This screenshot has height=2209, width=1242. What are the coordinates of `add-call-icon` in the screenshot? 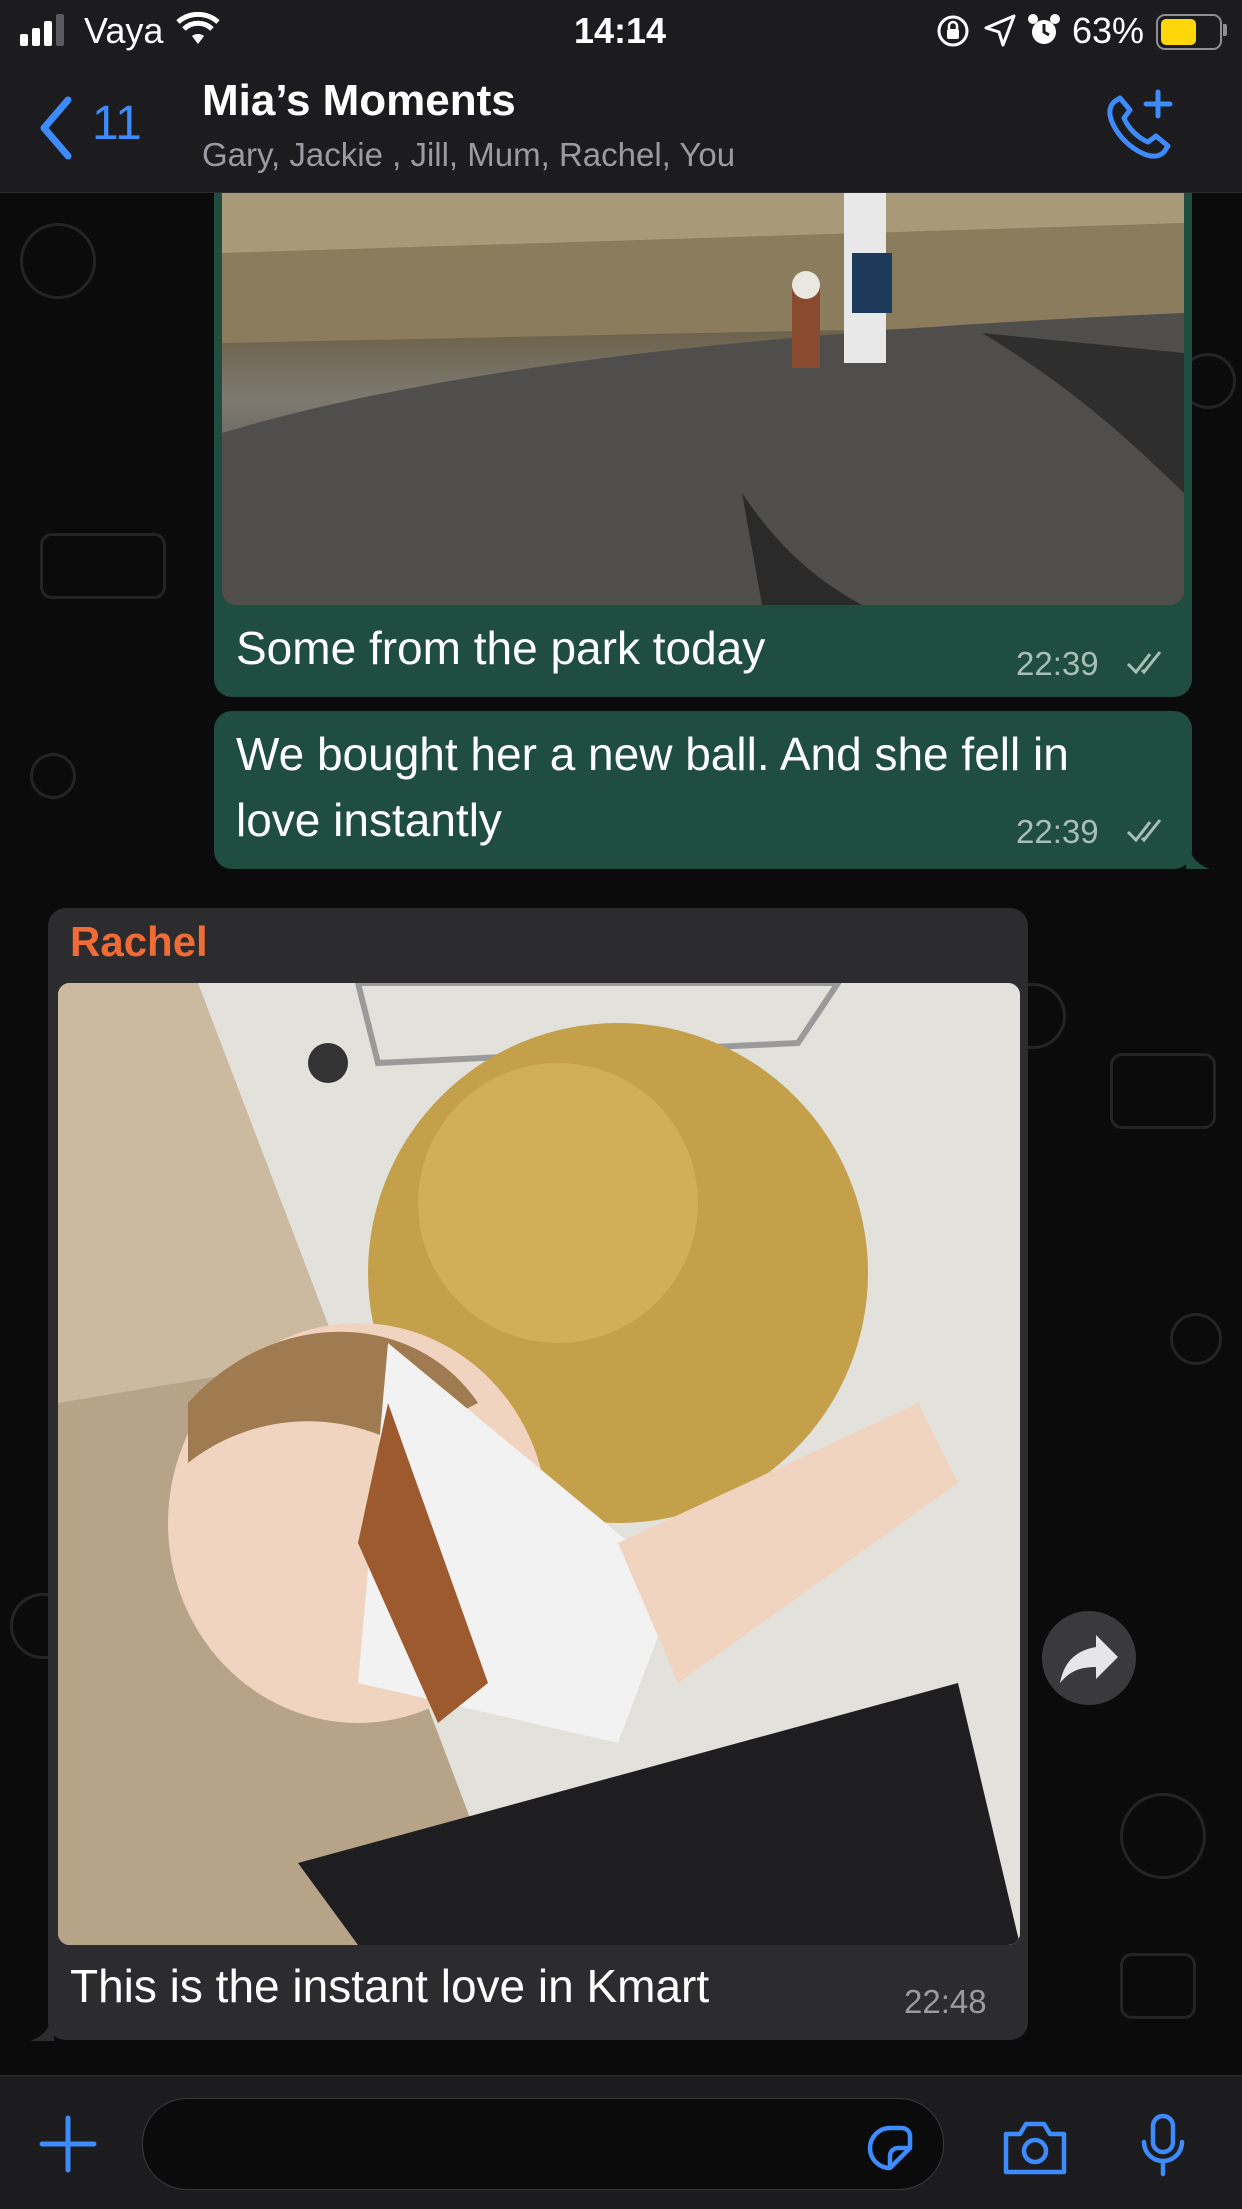 It's located at (1140, 126).